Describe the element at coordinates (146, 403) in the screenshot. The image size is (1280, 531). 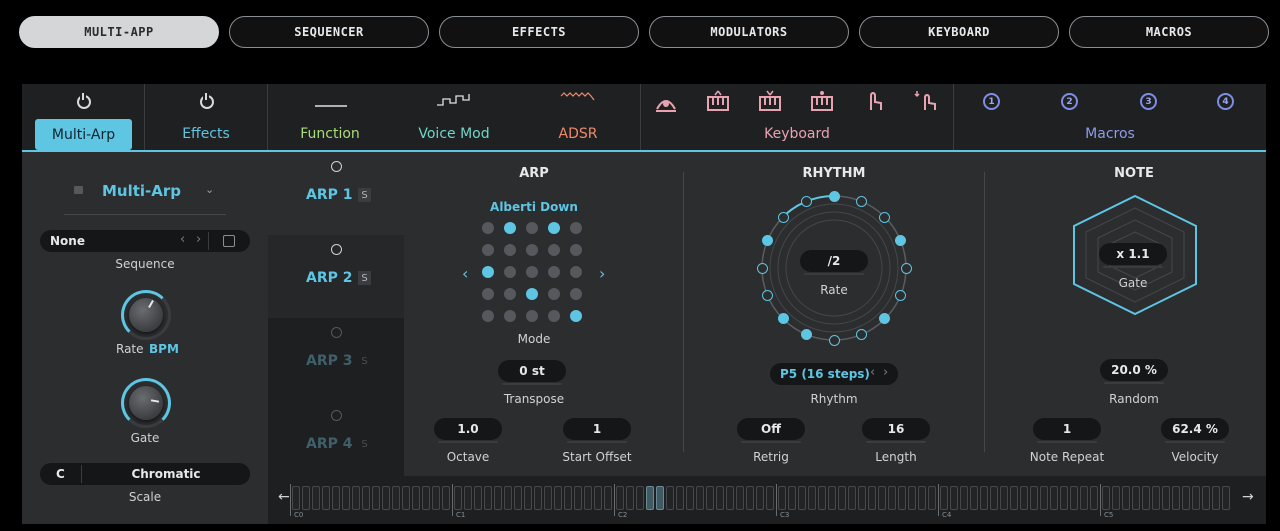
I see `gate-knob` at that location.